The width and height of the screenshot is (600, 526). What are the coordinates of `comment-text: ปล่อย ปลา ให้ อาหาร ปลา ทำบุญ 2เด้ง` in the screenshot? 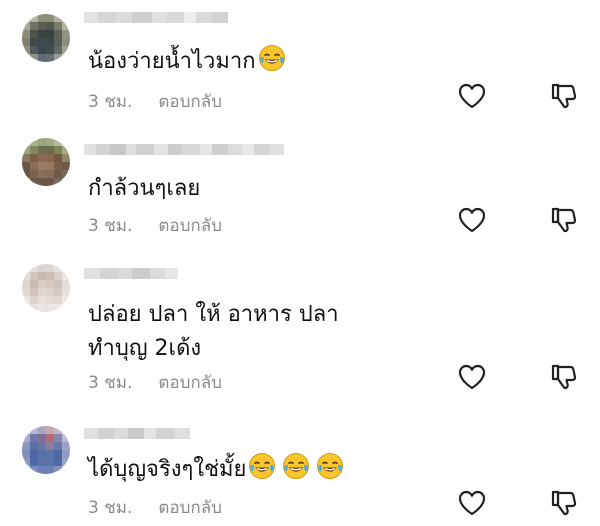 It's located at (213, 331).